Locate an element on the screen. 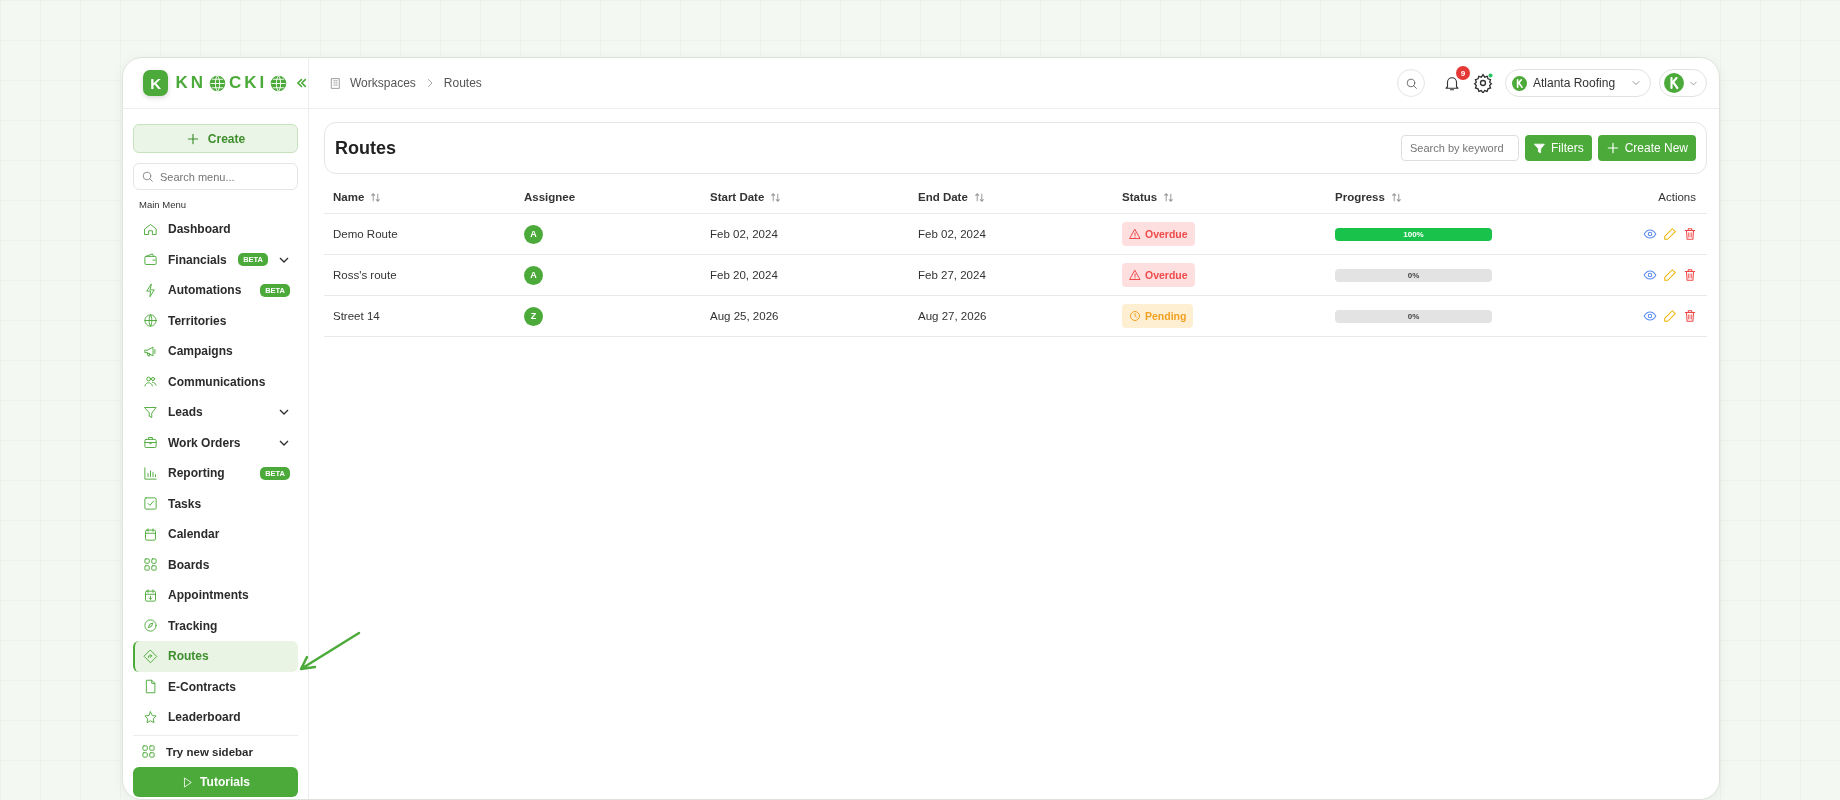 Image resolution: width=1840 pixels, height=800 pixels. route-name: Street 14 is located at coordinates (356, 316).